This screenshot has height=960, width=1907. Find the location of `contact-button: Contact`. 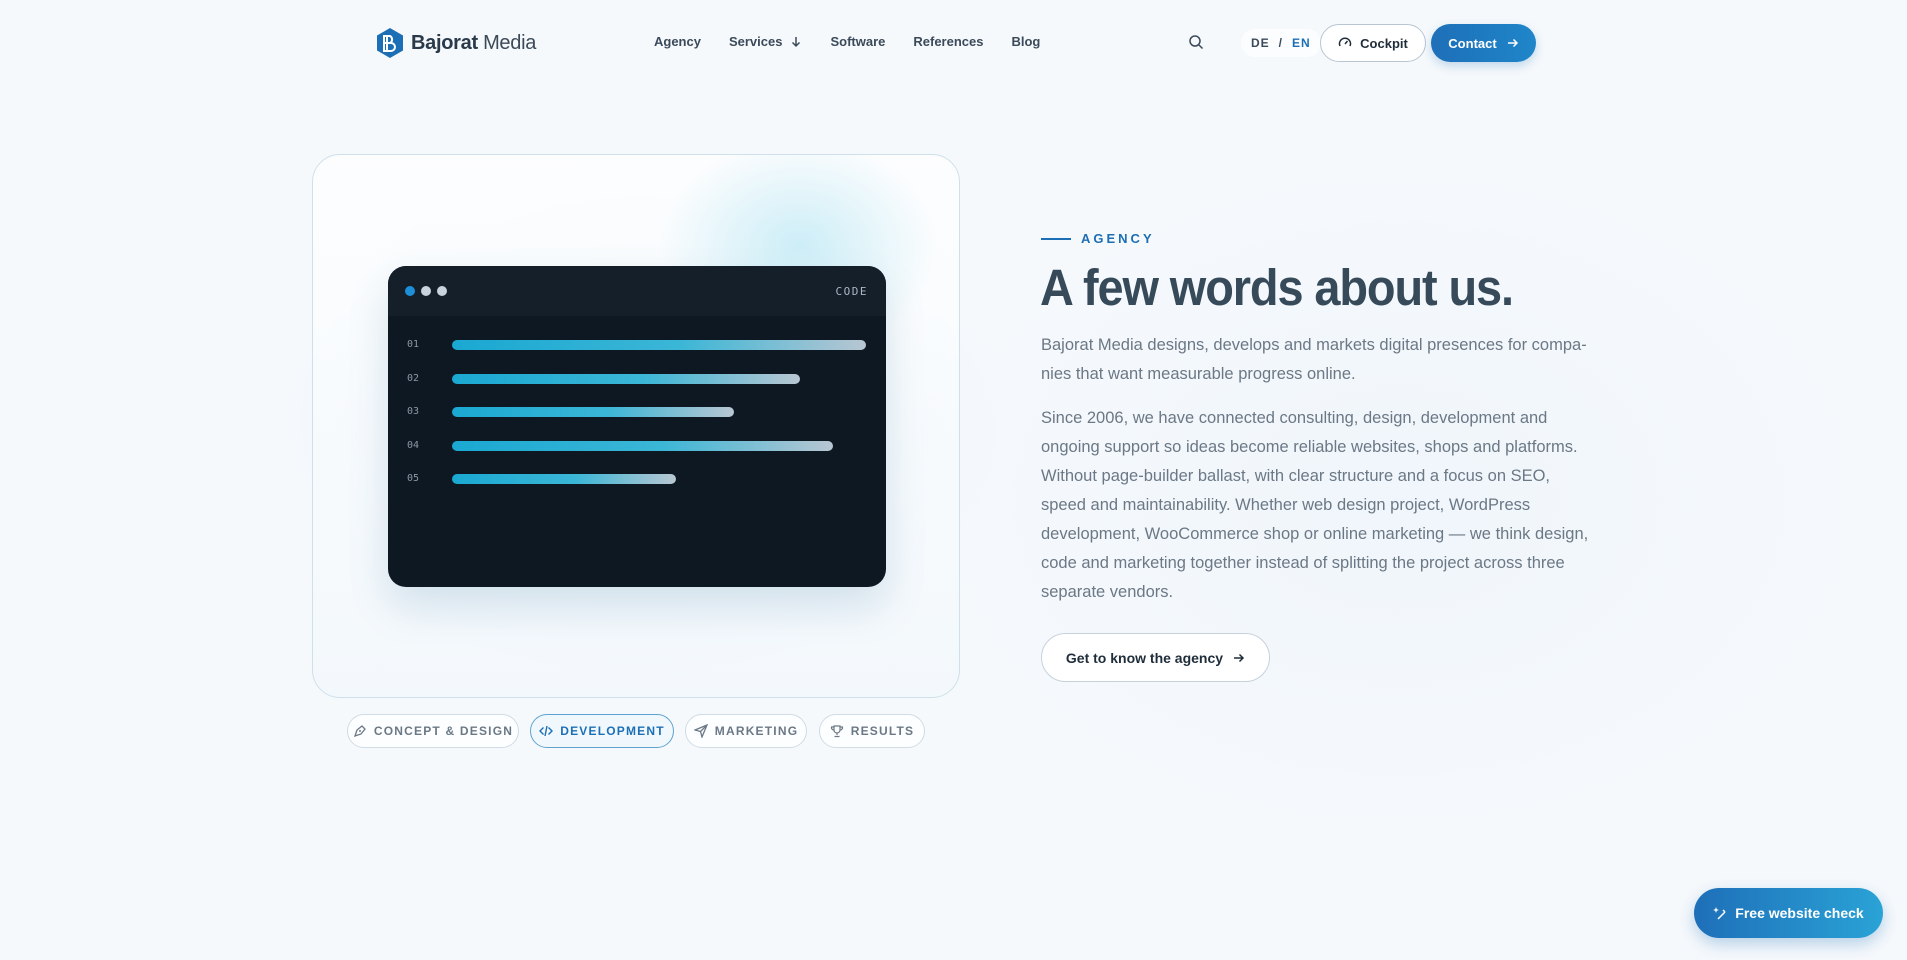

contact-button: Contact is located at coordinates (1483, 43).